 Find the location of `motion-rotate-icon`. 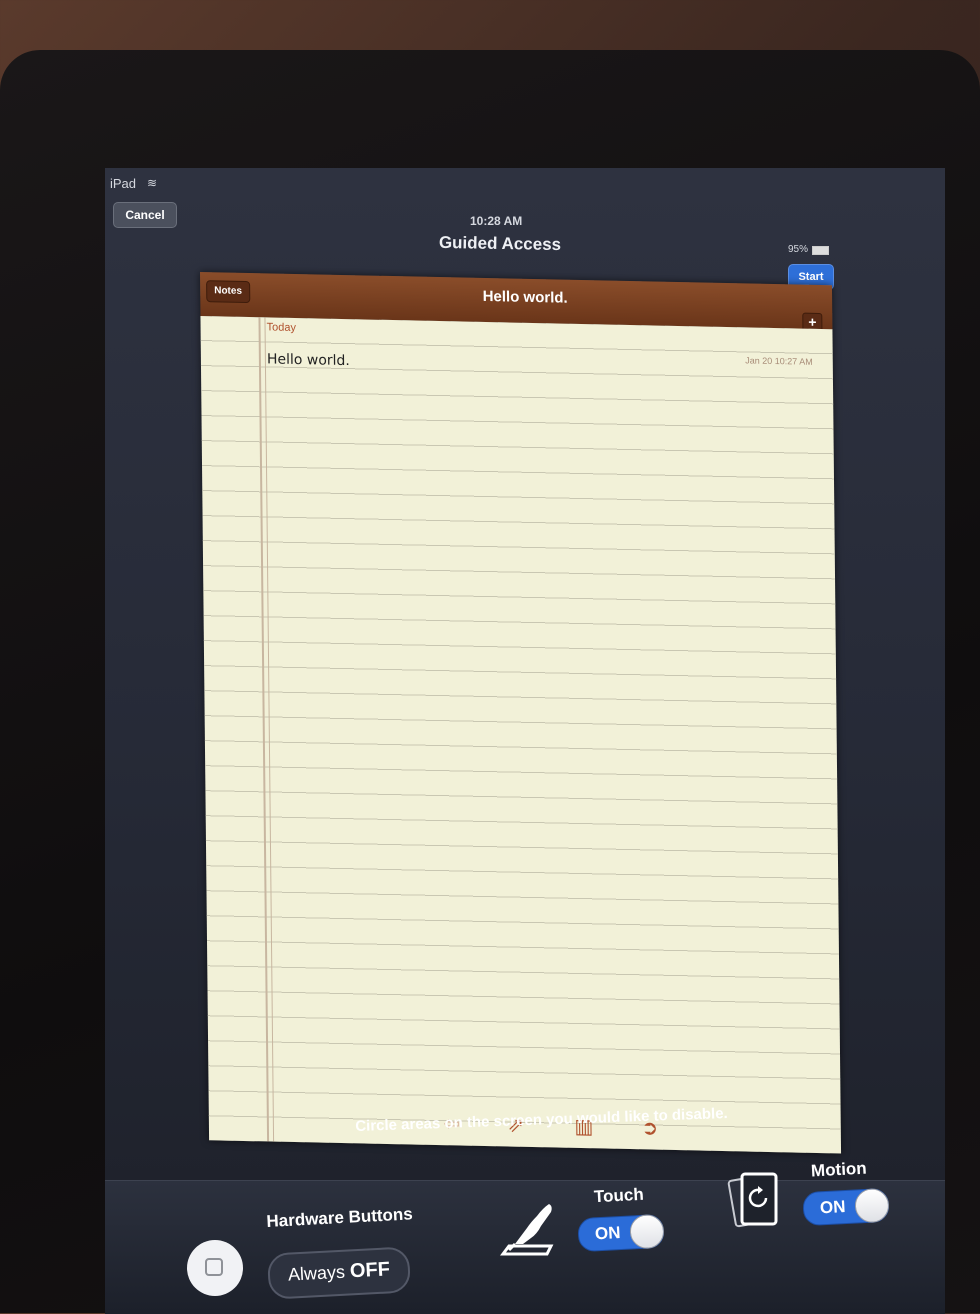

motion-rotate-icon is located at coordinates (752, 1200).